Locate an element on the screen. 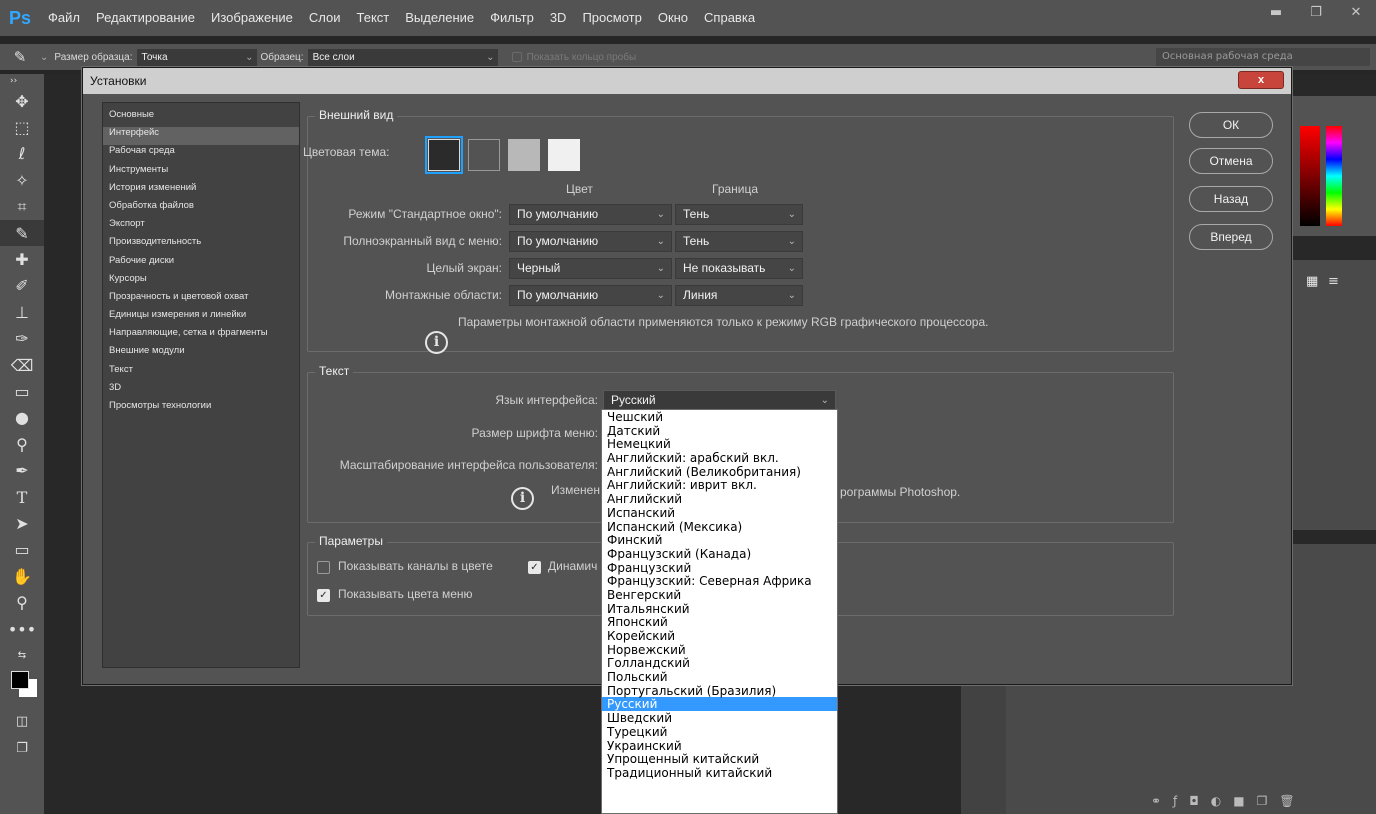 The width and height of the screenshot is (1376, 814). path-select-tool-icon: ➤ is located at coordinates (22, 523).